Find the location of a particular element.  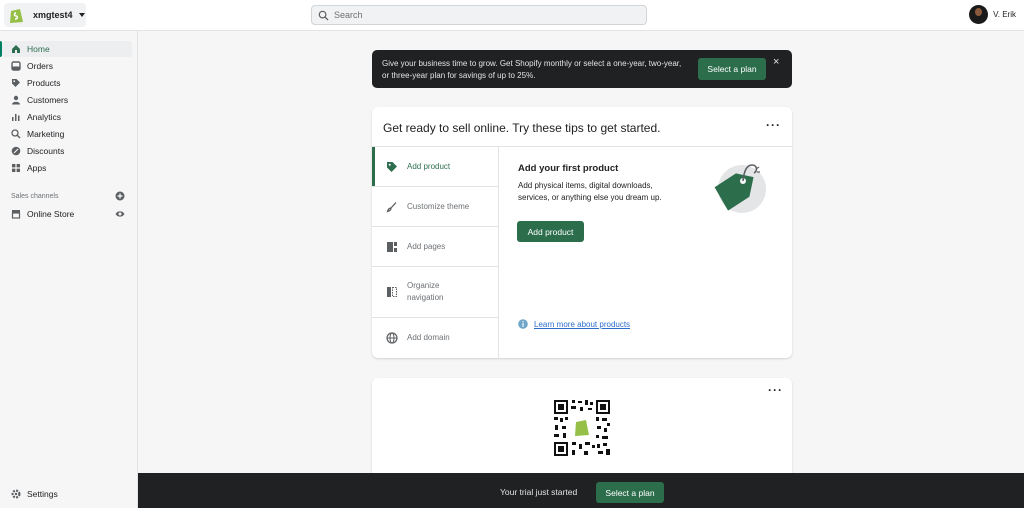

sidebar-item-customers: Customers is located at coordinates (67, 100).